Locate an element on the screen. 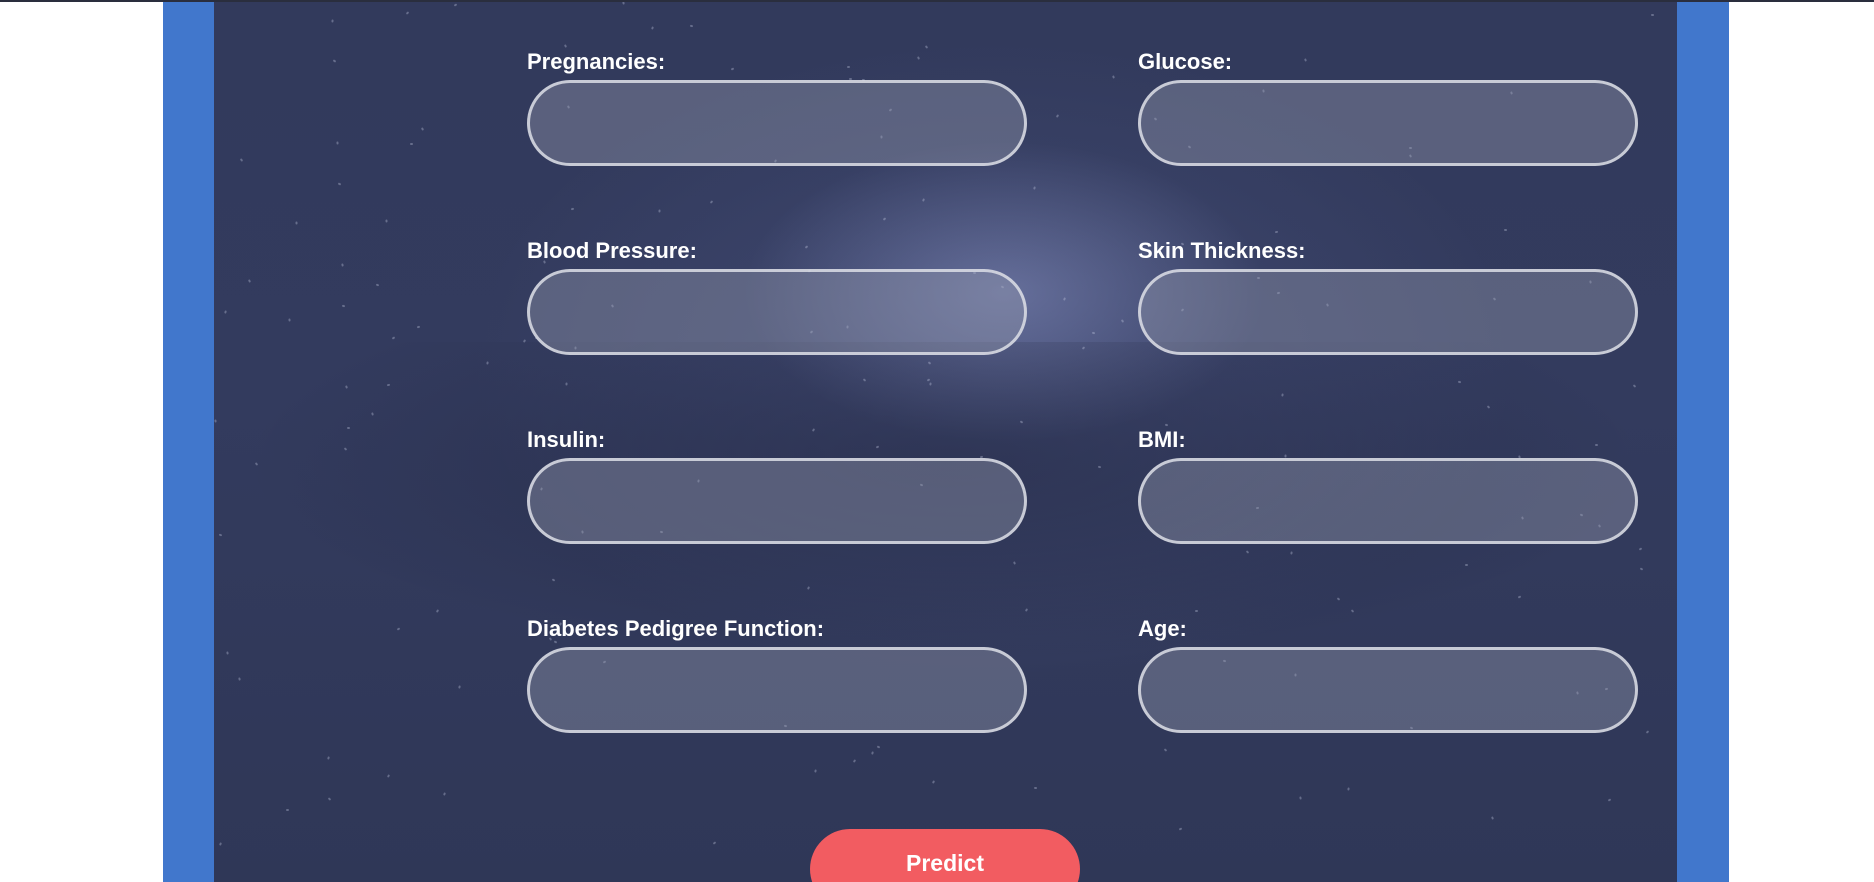 The width and height of the screenshot is (1874, 882). age-field: Age: is located at coordinates (1388, 674).